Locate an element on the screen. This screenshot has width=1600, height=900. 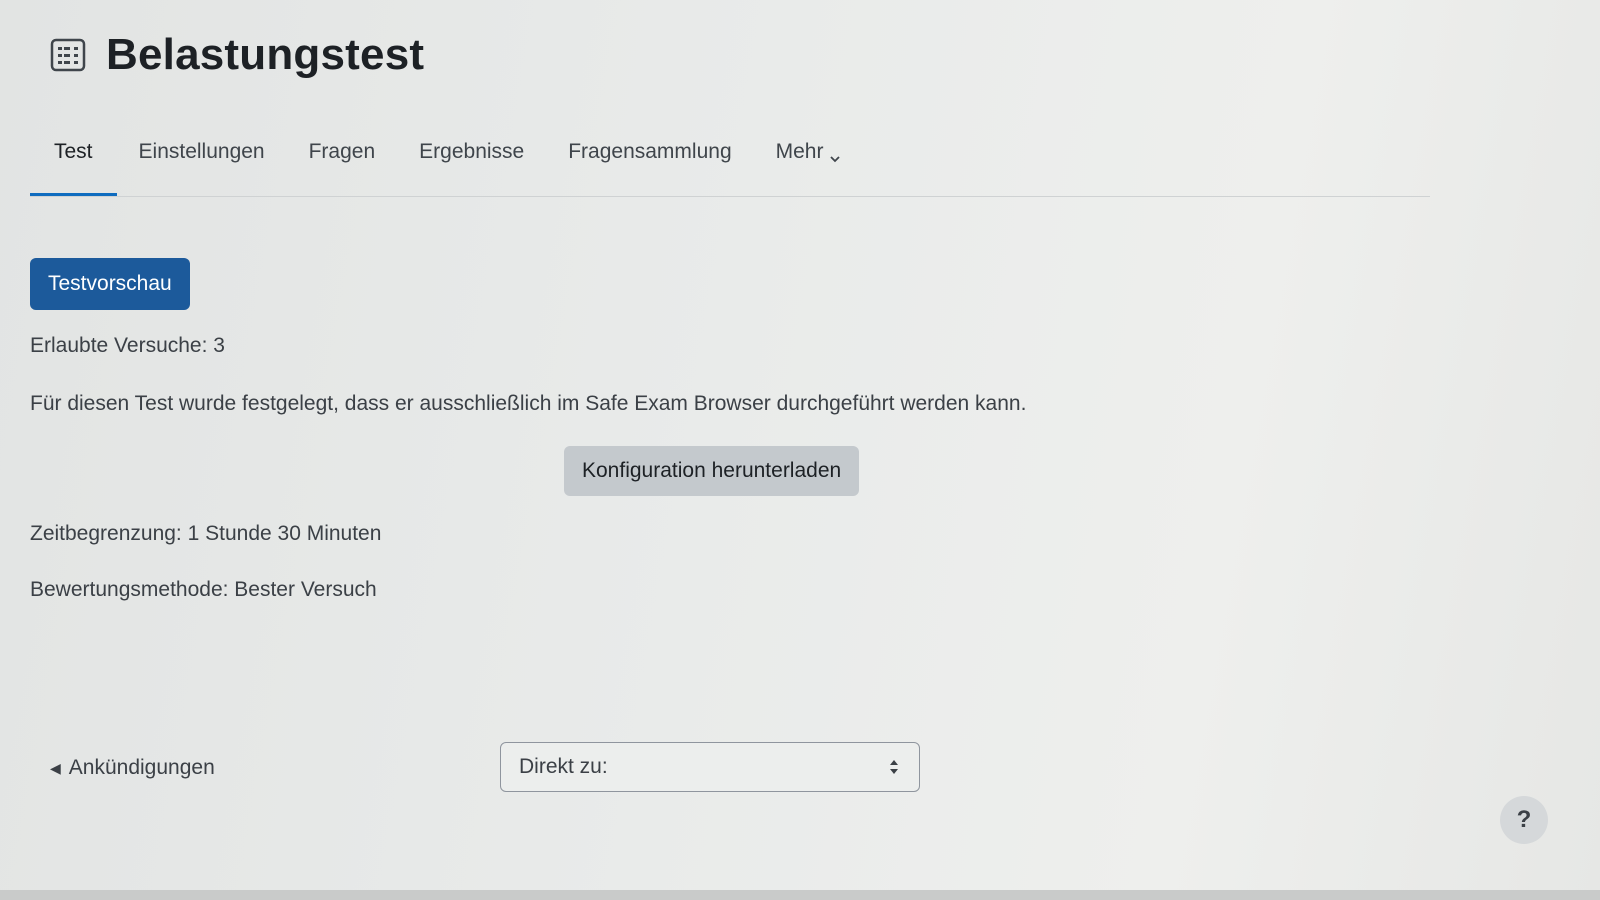
previous-activity-label: Ankündigungen is located at coordinates (141, 767).